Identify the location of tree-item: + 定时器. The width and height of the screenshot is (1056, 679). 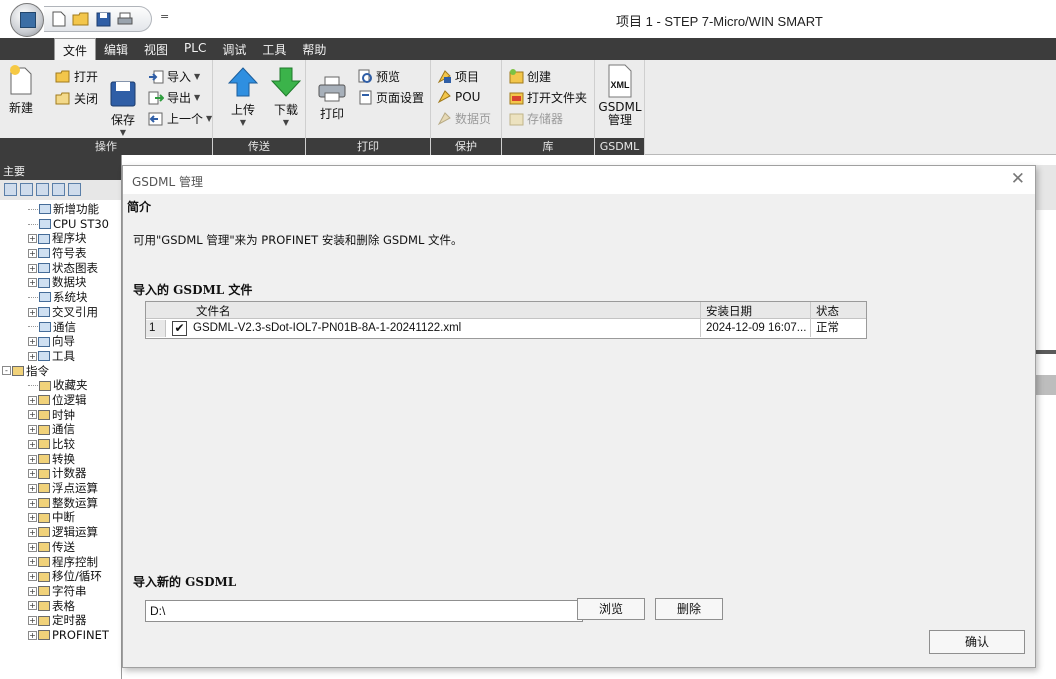
(60, 620).